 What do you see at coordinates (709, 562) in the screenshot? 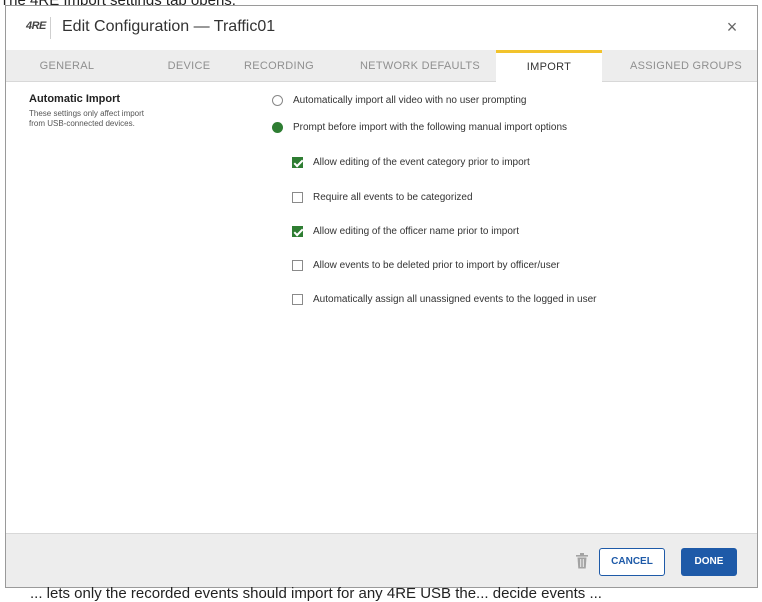
I see `done-button: DONE` at bounding box center [709, 562].